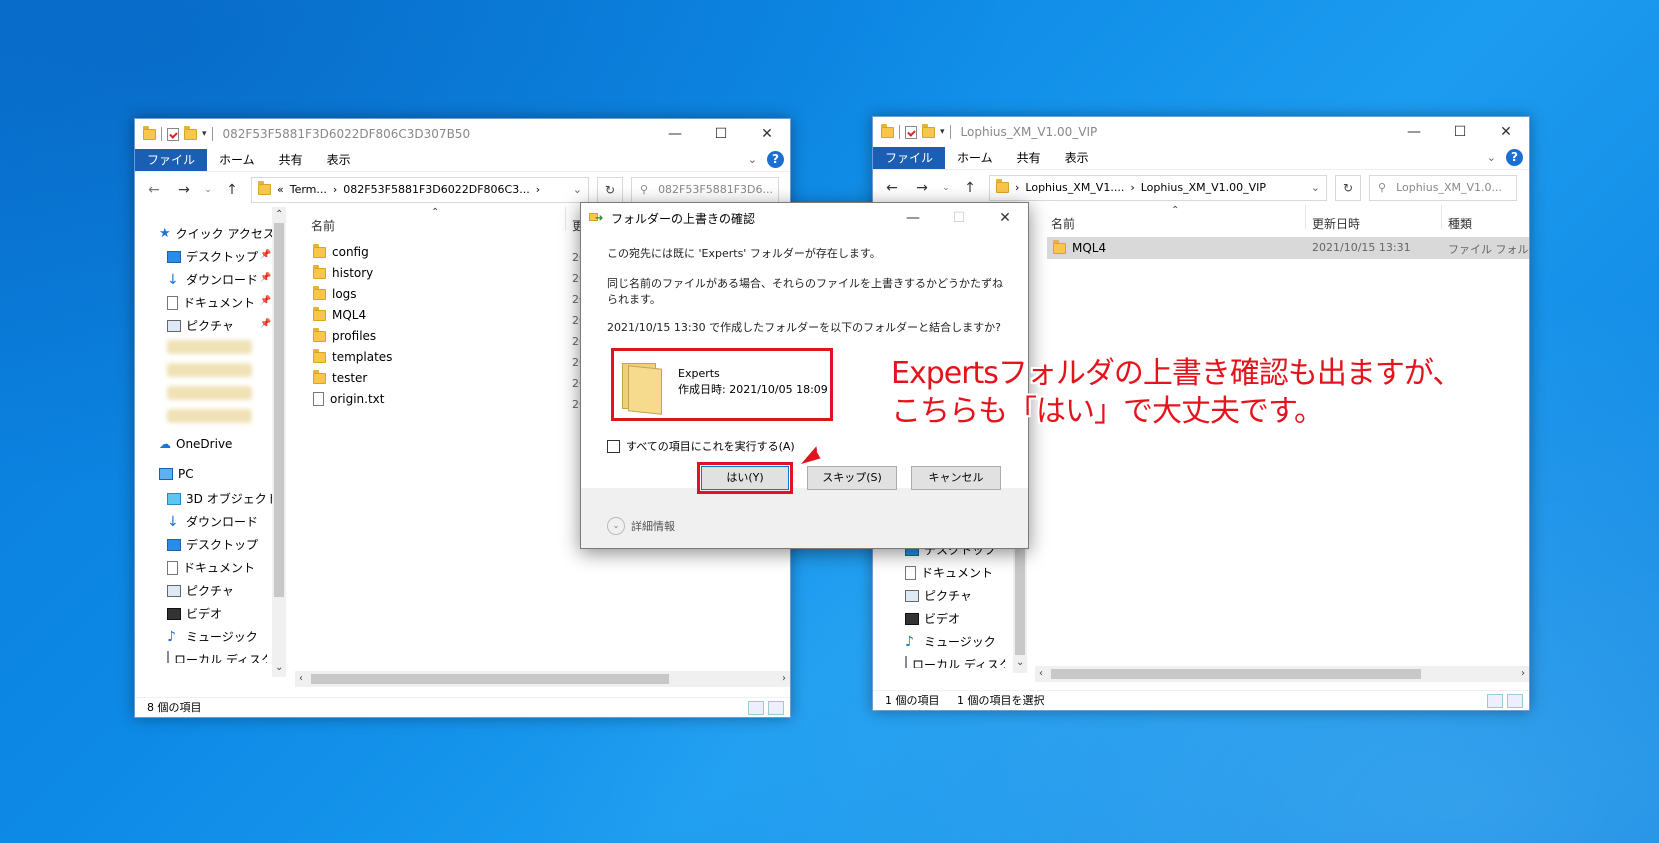  What do you see at coordinates (1288, 248) in the screenshot?
I see `table-row: MQL4 2021/10/15 13:31 ファイル フォルダー` at bounding box center [1288, 248].